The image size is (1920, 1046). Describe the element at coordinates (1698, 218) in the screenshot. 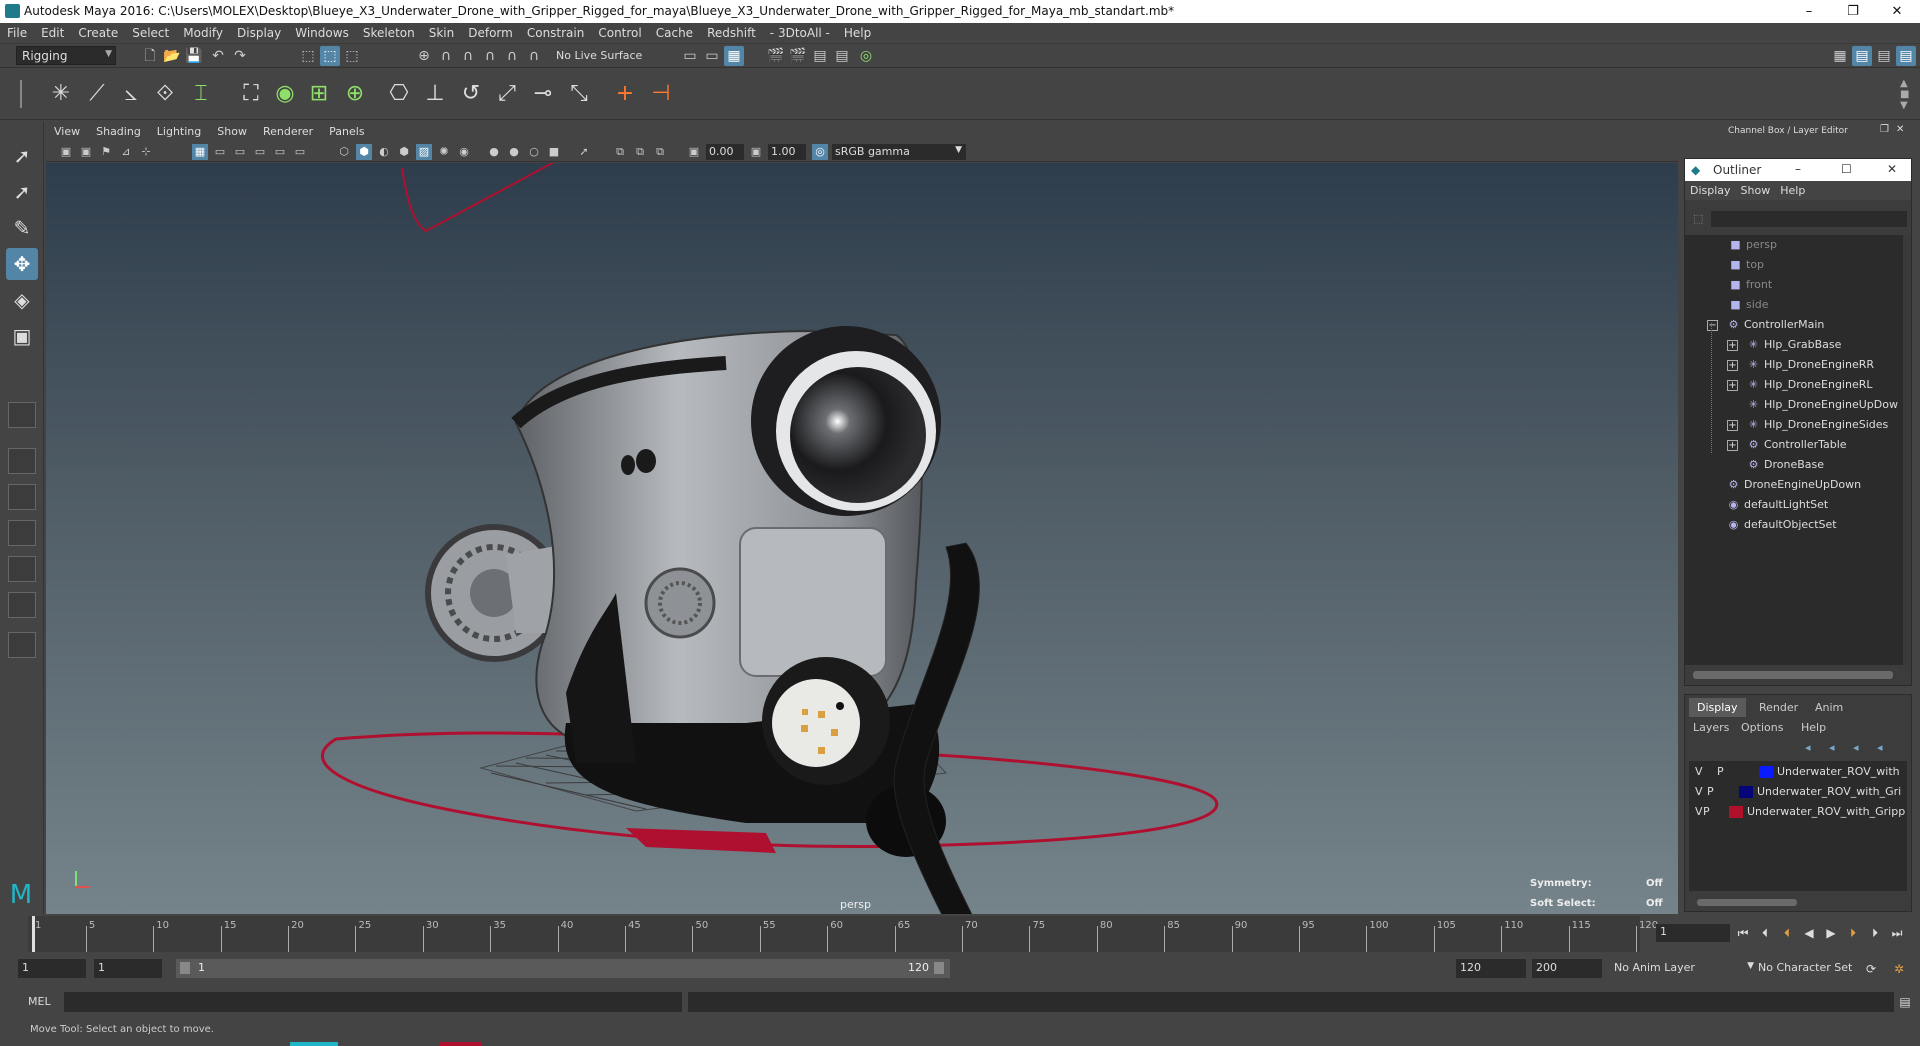

I see `search-options-icon: ⬚` at that location.